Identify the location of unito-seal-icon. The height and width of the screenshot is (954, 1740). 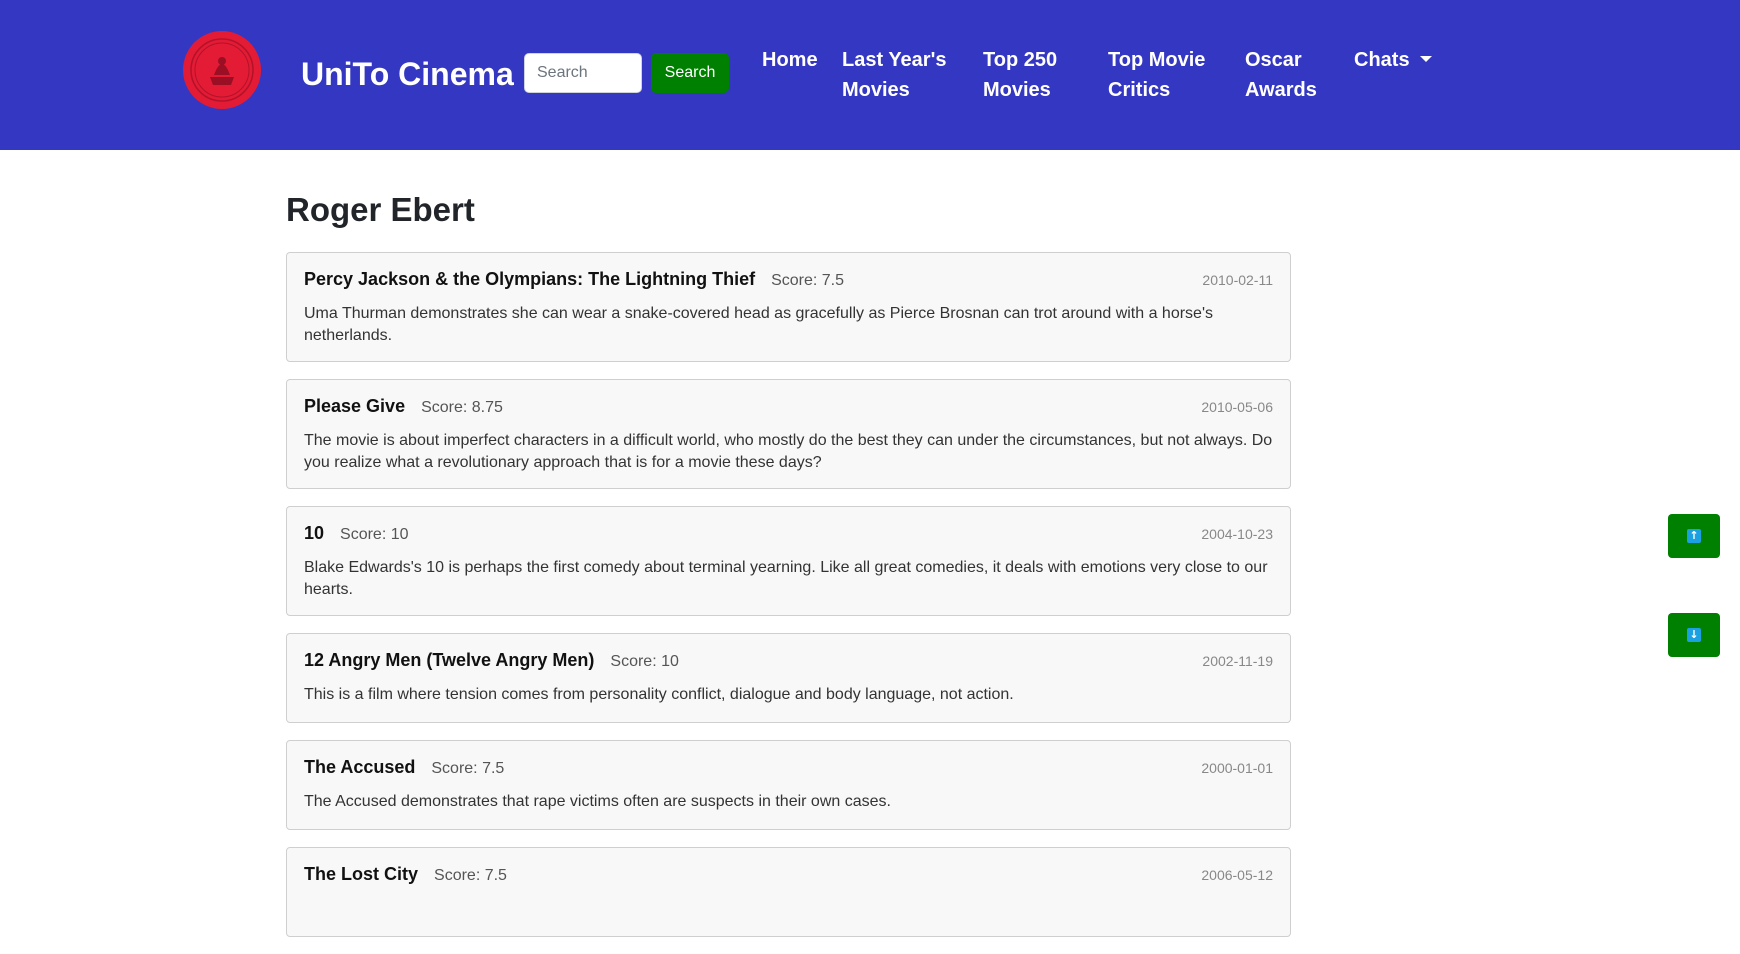
(222, 70).